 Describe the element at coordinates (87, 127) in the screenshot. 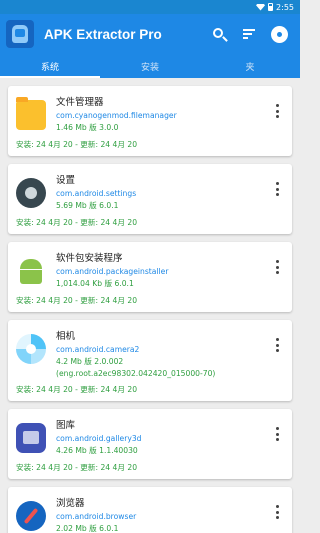

I see `version-info: 1.46 Mb 版 3.0.0` at that location.